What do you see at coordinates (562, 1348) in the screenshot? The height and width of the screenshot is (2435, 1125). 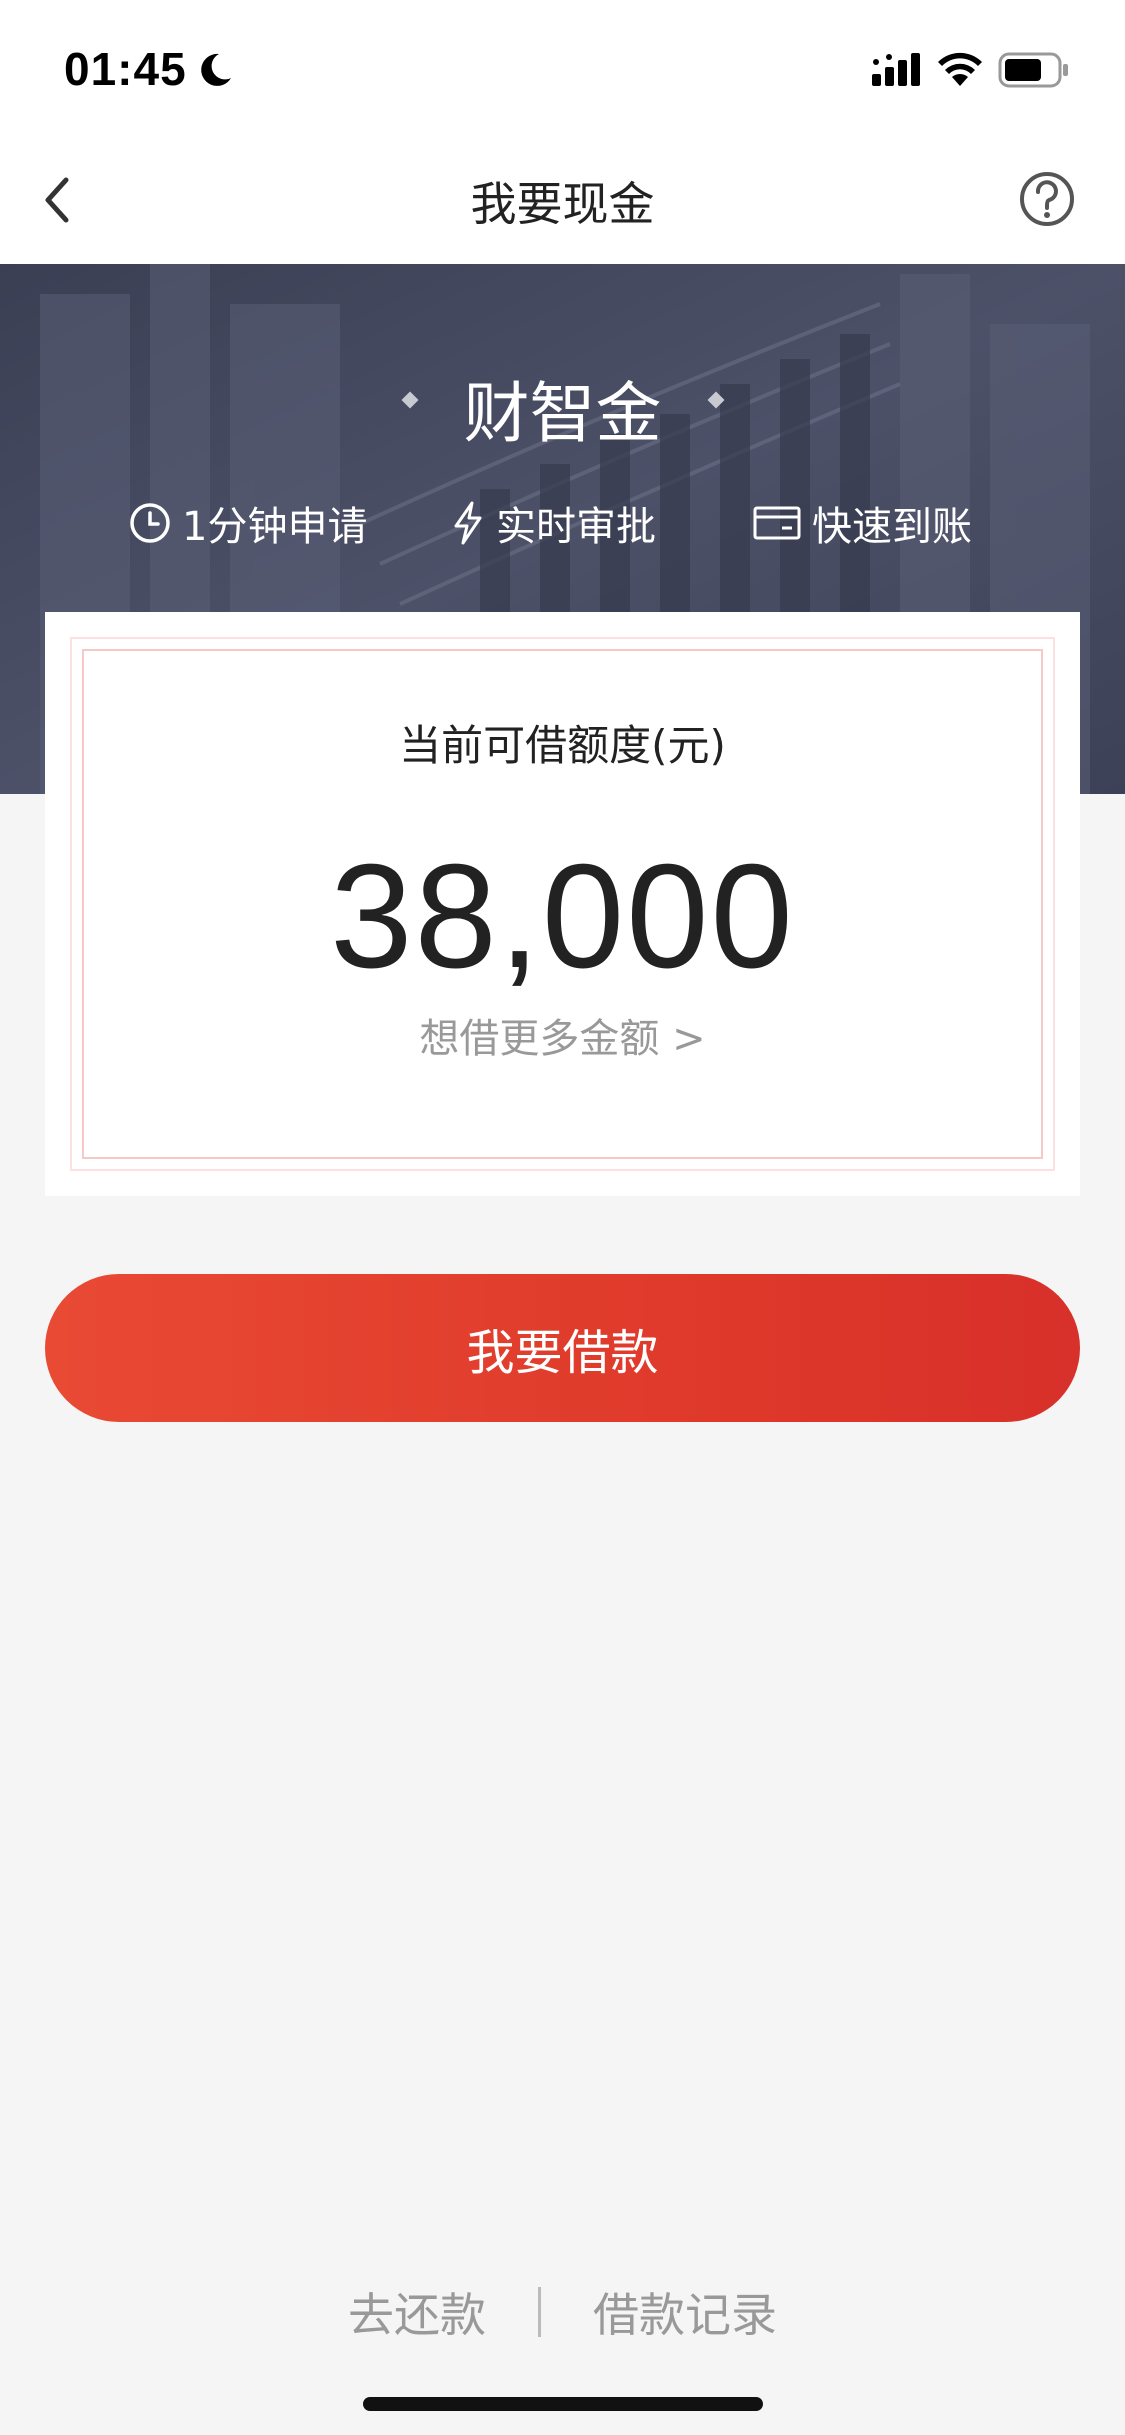 I see `borrow-button: 我要借款` at bounding box center [562, 1348].